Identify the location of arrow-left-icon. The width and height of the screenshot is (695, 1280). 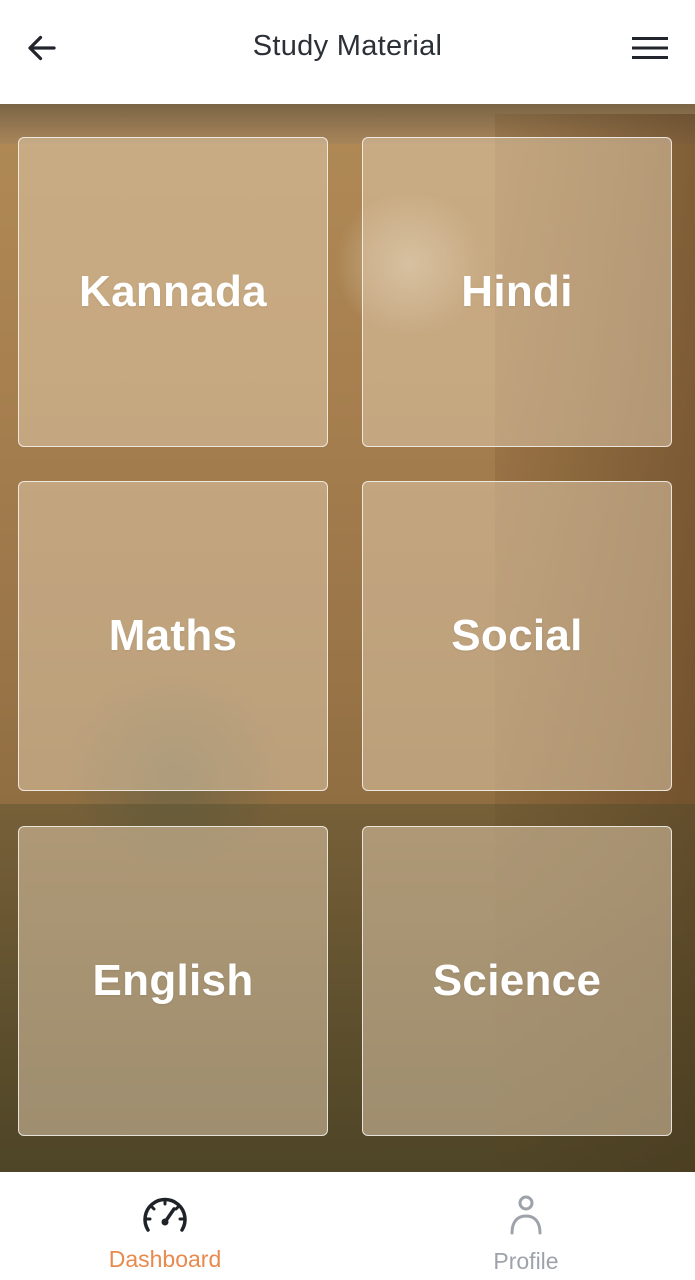
(42, 48).